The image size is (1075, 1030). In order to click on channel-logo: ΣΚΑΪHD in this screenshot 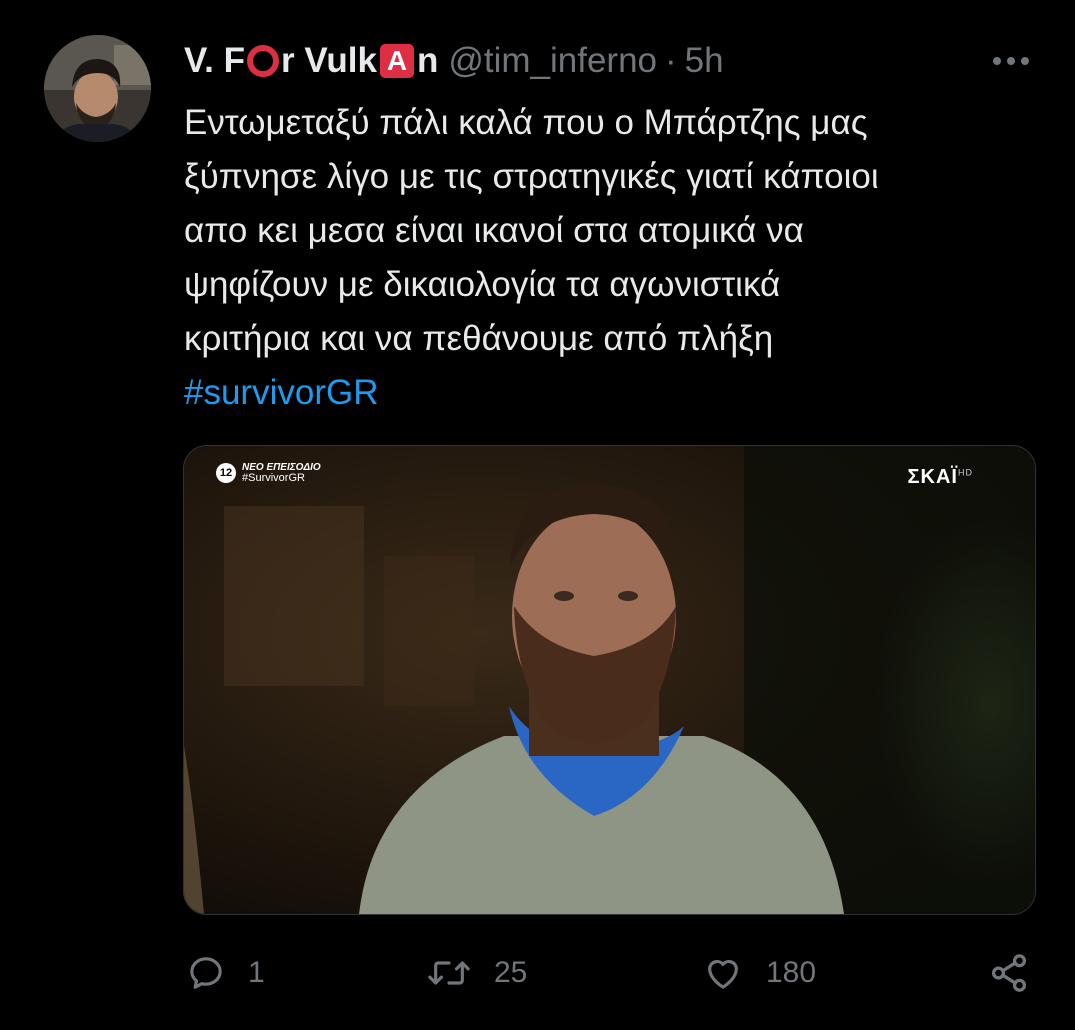, I will do `click(940, 477)`.